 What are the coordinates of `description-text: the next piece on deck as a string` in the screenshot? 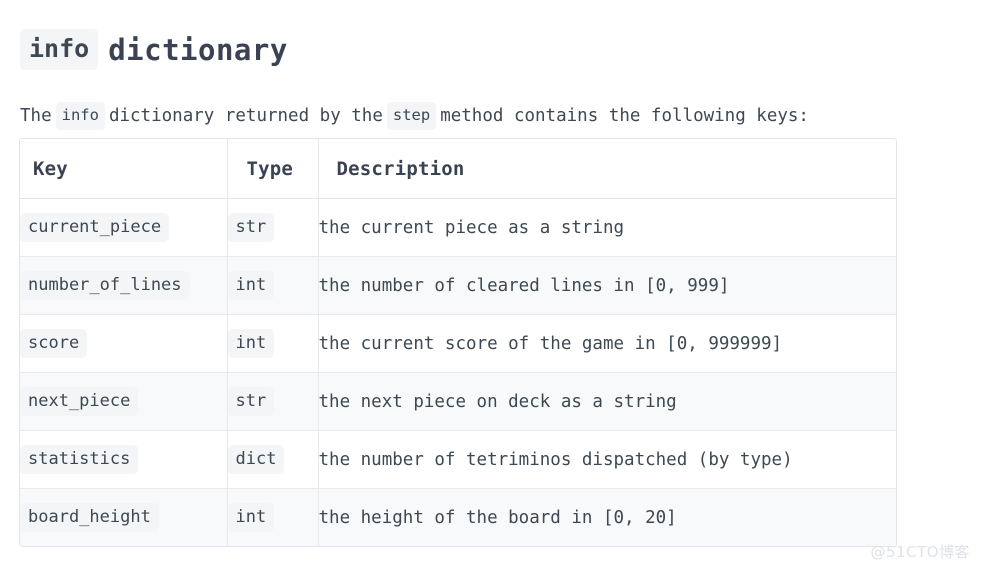 It's located at (497, 401).